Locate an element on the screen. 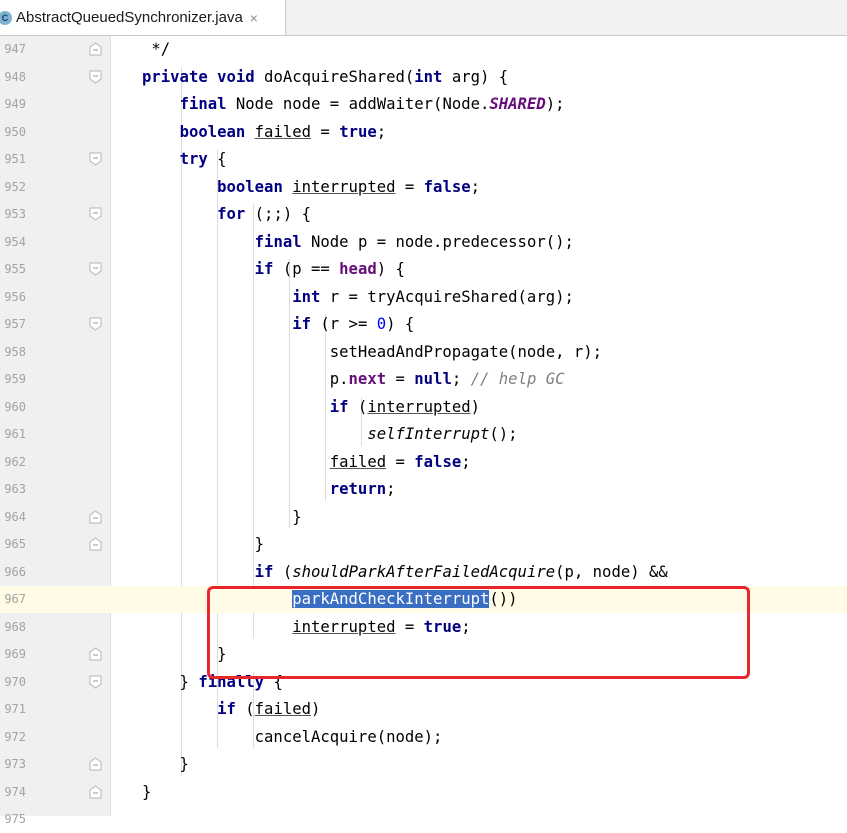  code-text: private void doAcquireShared(int arg) { is located at coordinates (325, 77).